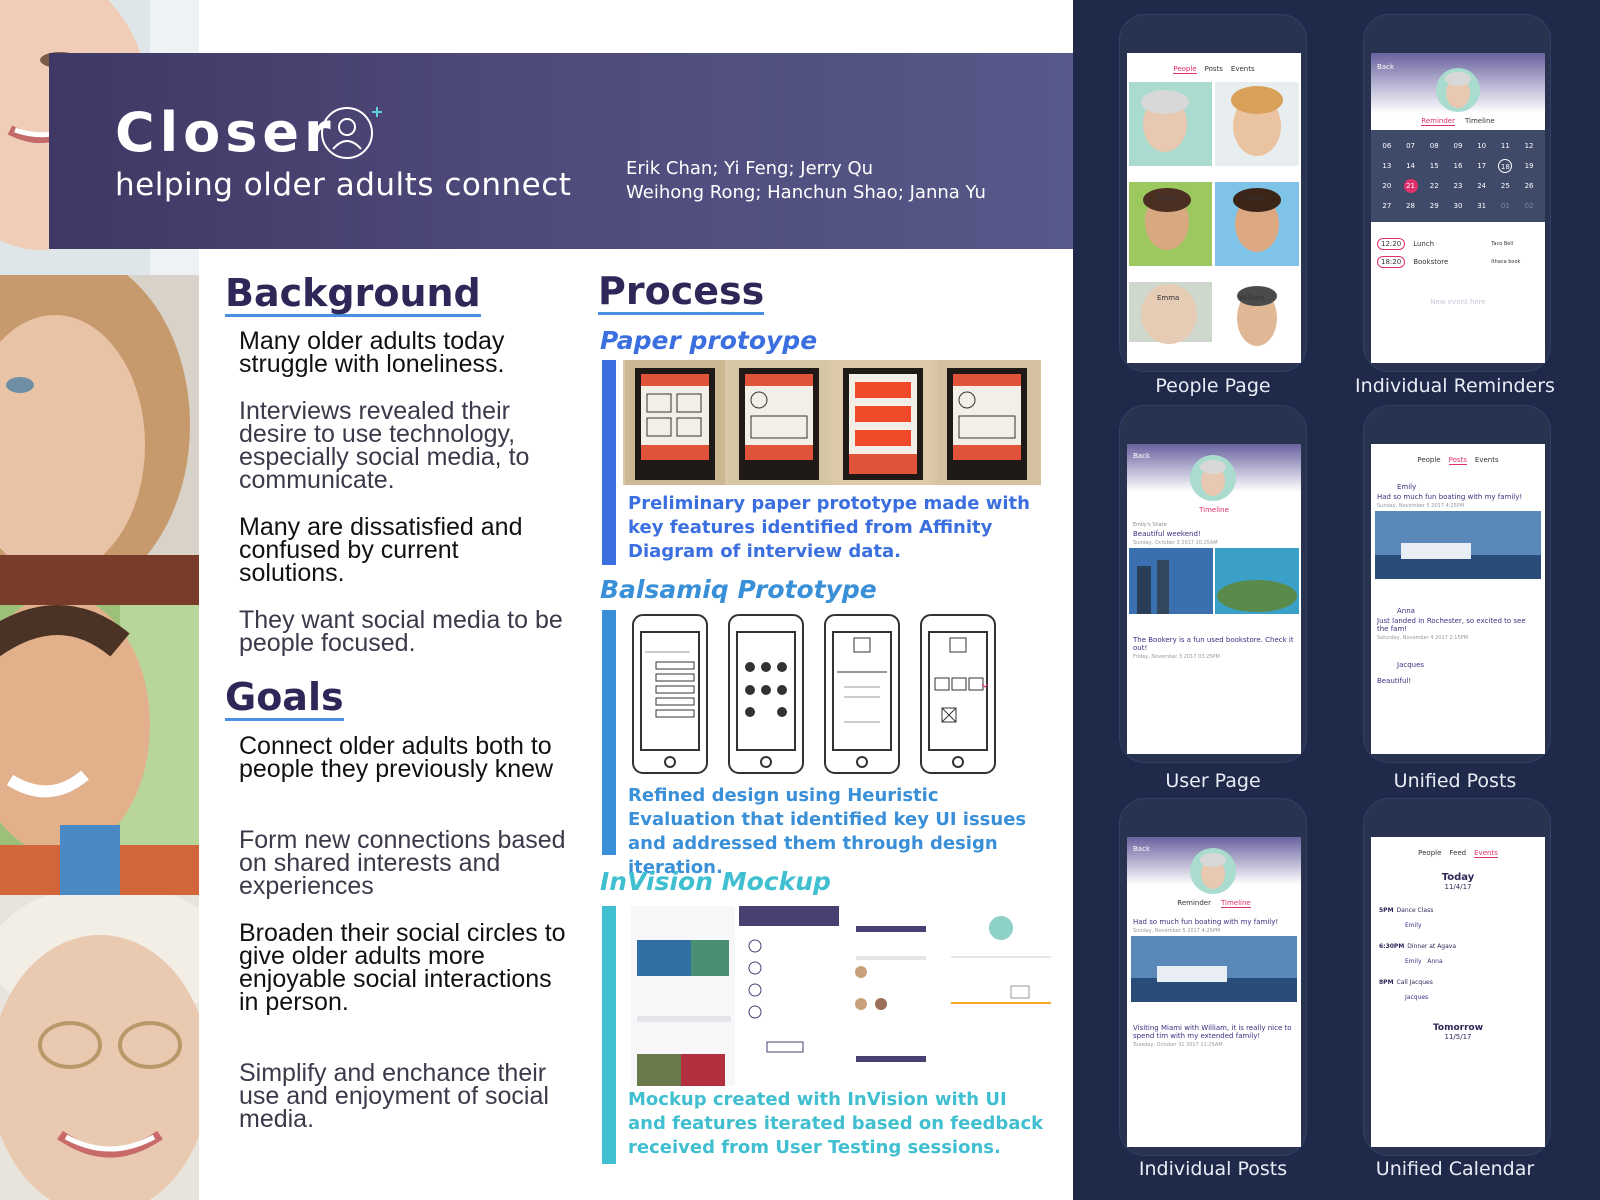  Describe the element at coordinates (1458, 186) in the screenshot. I see `calendar-day: 23` at that location.